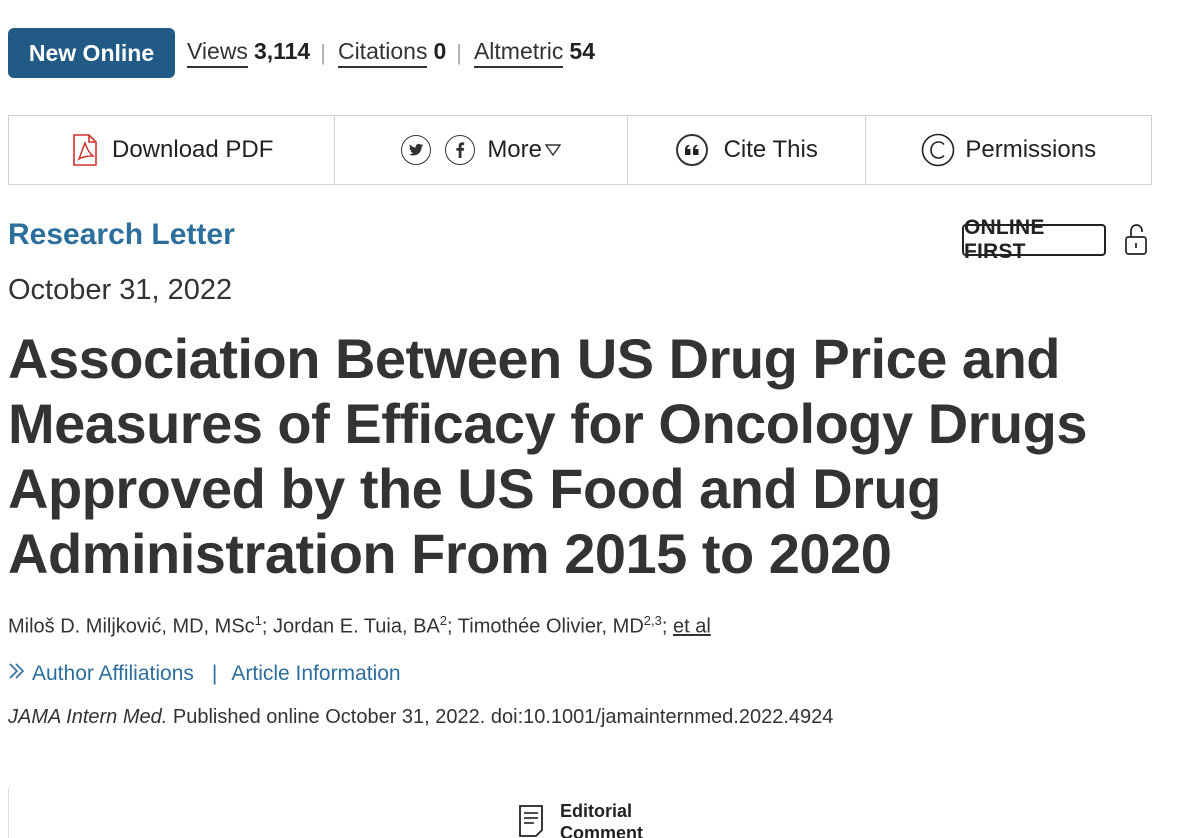  What do you see at coordinates (692, 627) in the screenshot?
I see `et-al-link: et al` at bounding box center [692, 627].